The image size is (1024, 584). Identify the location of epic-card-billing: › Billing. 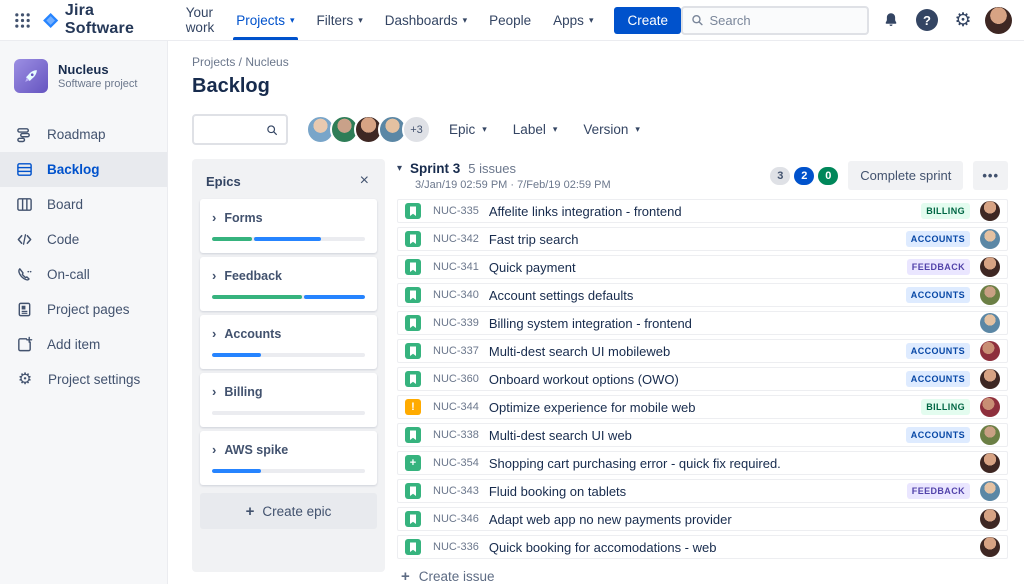
(288, 400).